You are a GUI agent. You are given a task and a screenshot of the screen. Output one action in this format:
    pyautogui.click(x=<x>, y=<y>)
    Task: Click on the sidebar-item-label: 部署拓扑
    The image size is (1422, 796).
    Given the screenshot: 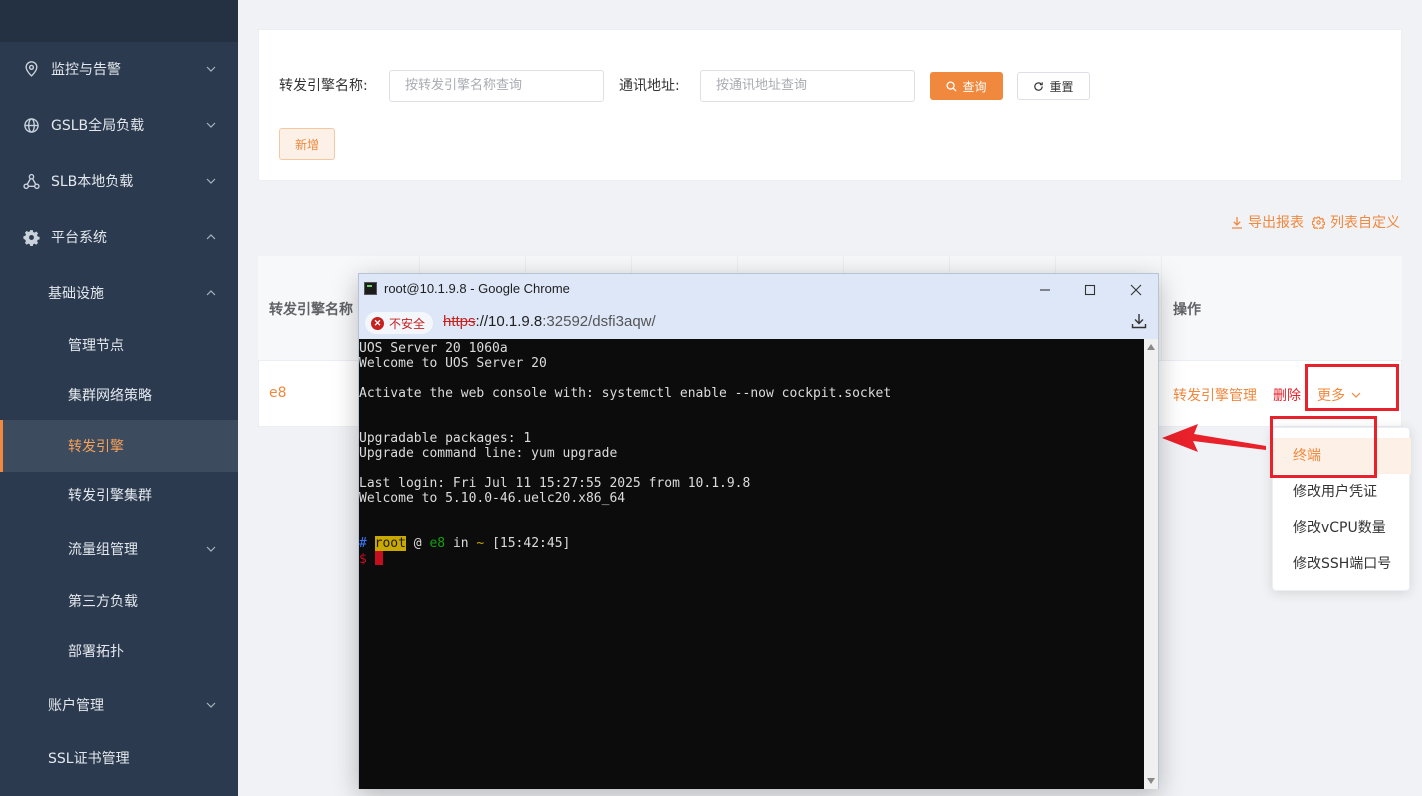 What is the action you would take?
    pyautogui.click(x=96, y=652)
    